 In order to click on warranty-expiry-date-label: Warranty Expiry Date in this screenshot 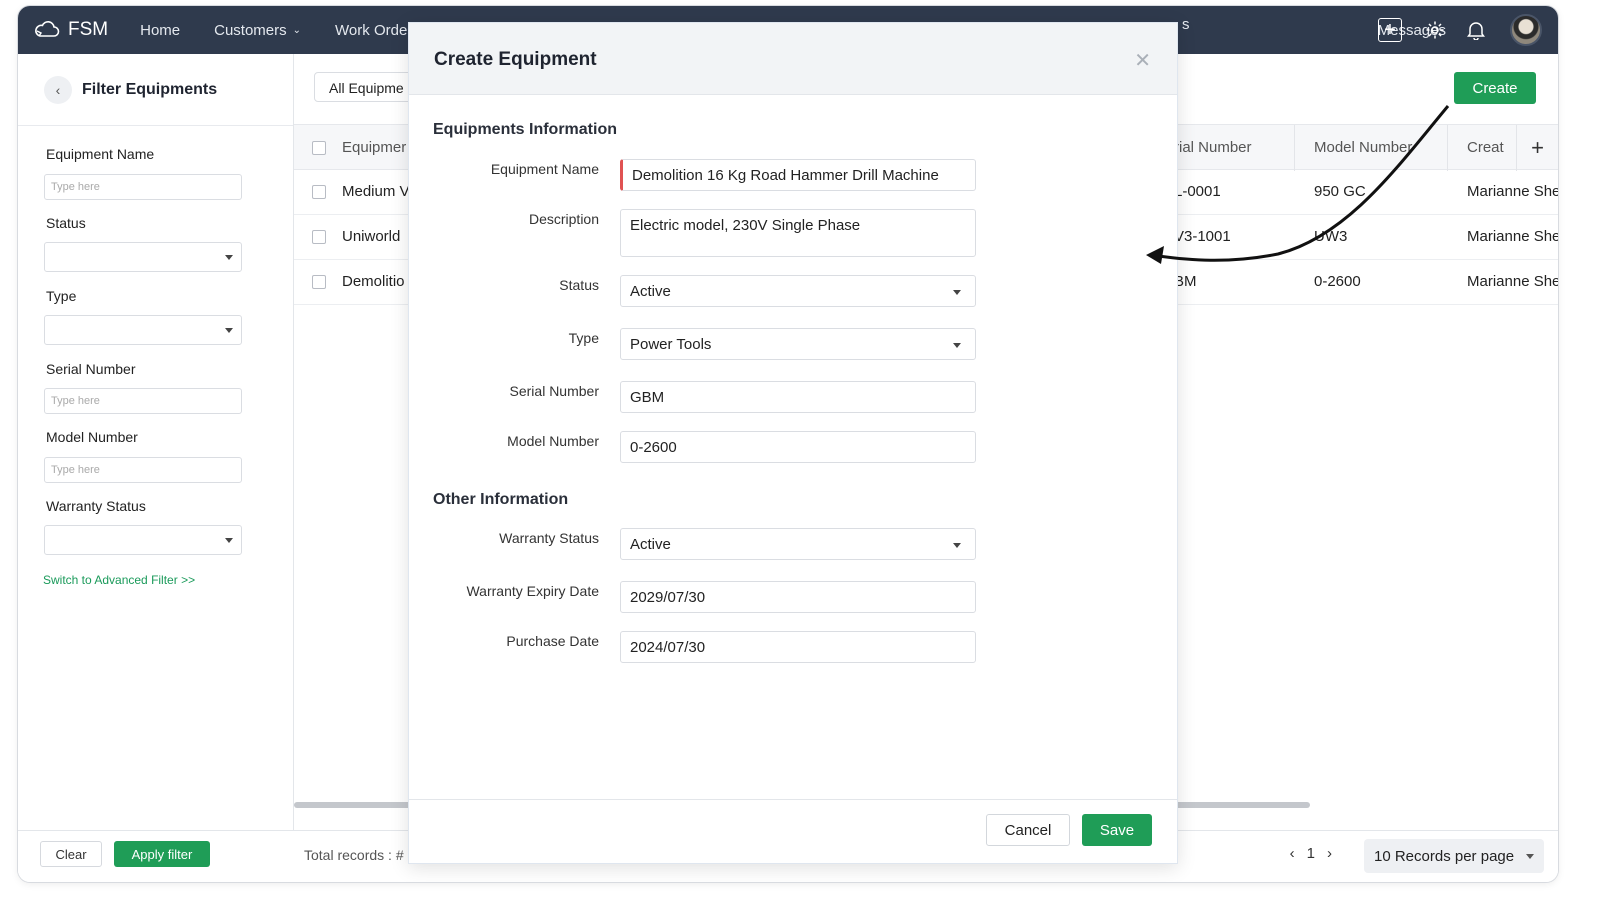, I will do `click(532, 591)`.